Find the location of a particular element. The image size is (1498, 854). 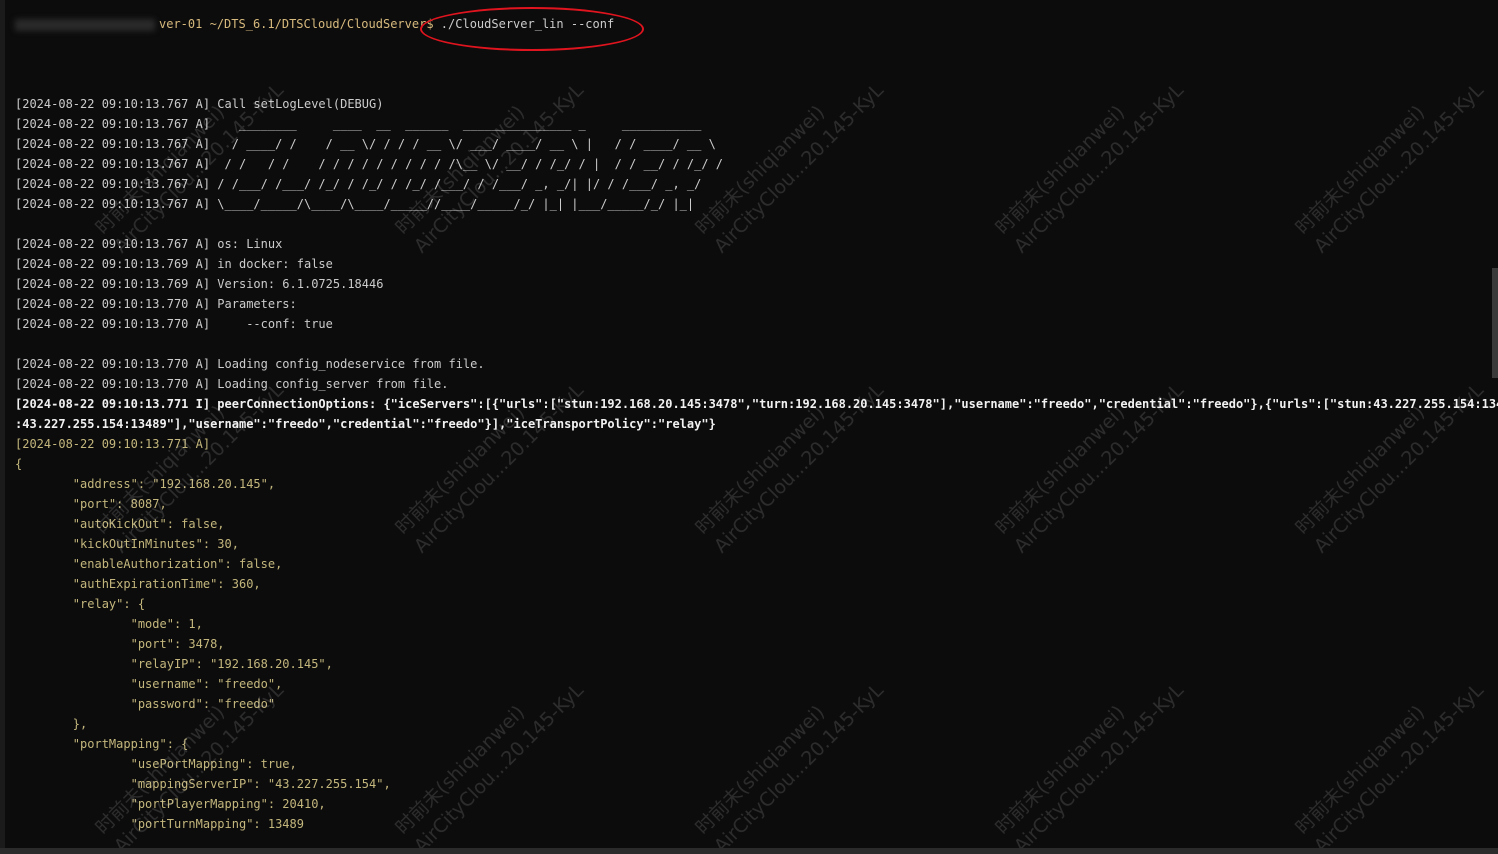

config-line: }, is located at coordinates (51, 724).